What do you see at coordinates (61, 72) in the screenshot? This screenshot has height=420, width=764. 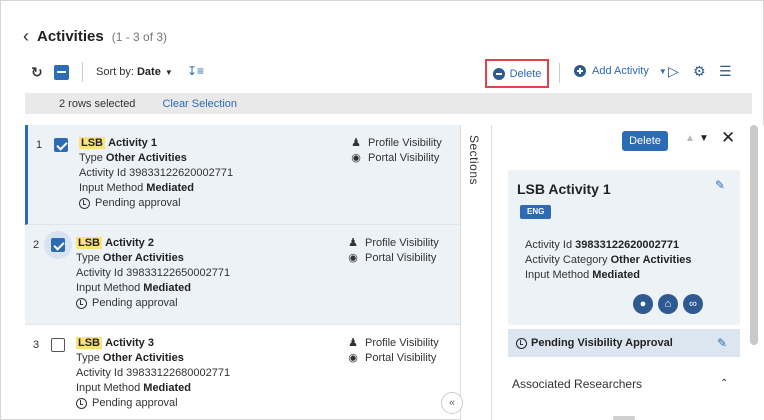 I see `select-all-toggle` at bounding box center [61, 72].